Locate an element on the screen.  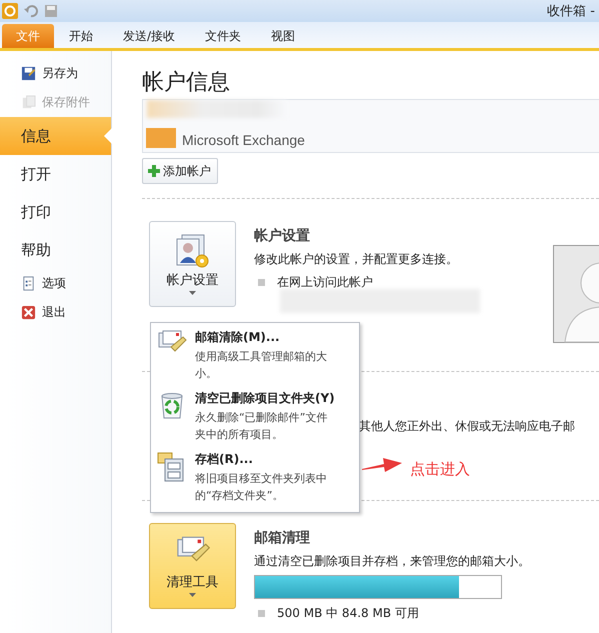
section-description: 修改此帐户的设置，并配置更多连接。 is located at coordinates (356, 259).